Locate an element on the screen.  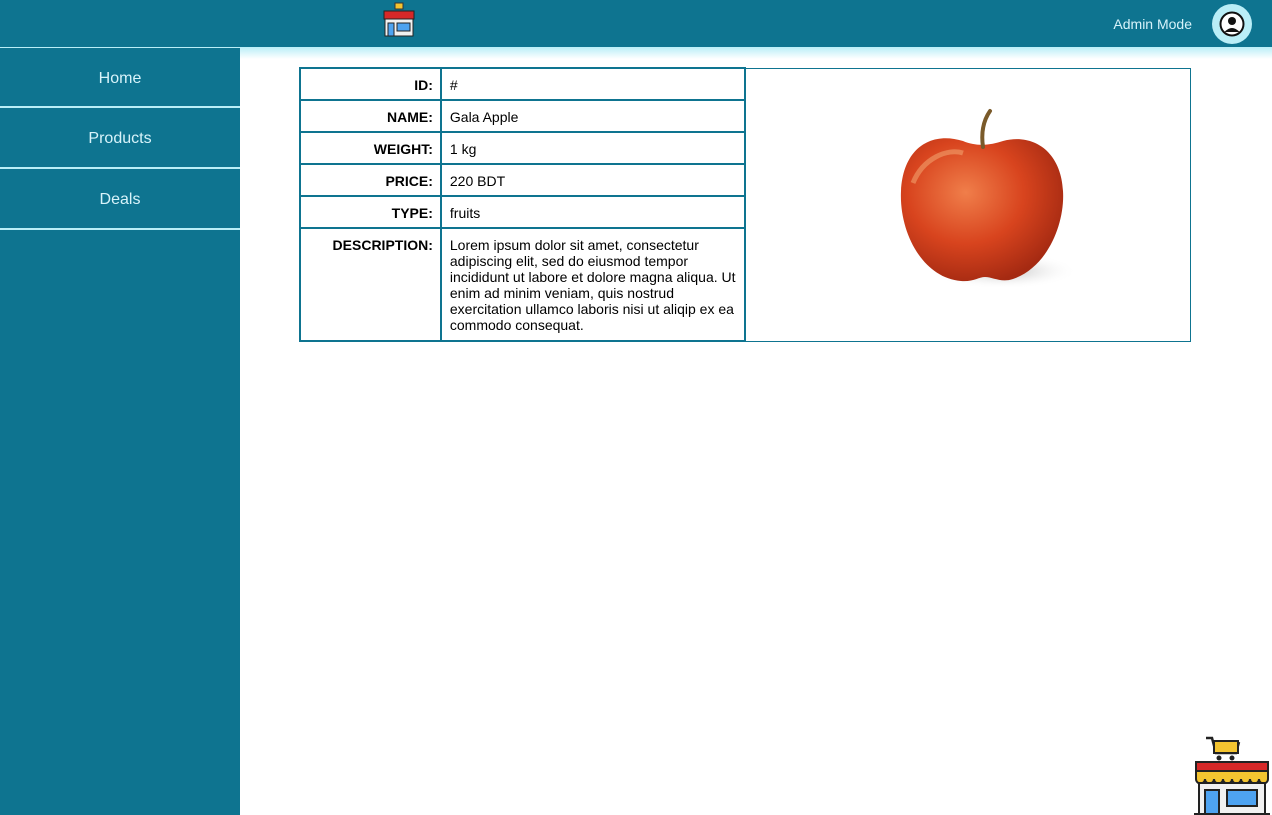
type-value: fruits is located at coordinates (593, 212).